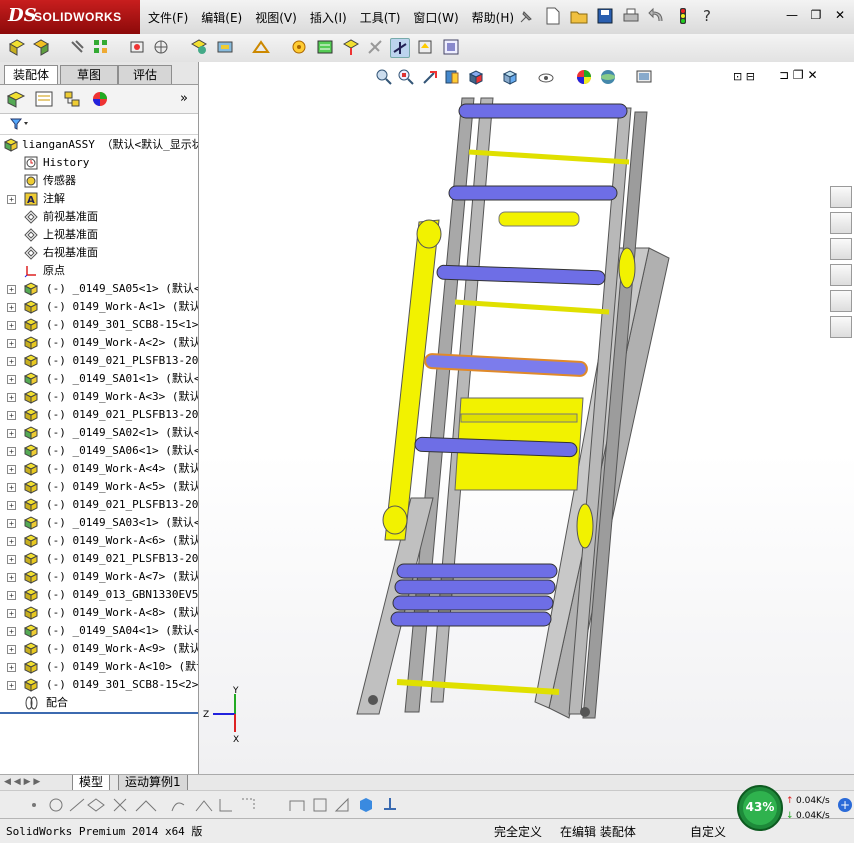 The height and width of the screenshot is (843, 854). What do you see at coordinates (101, 47) in the screenshot?
I see `linear-pattern-icon` at bounding box center [101, 47].